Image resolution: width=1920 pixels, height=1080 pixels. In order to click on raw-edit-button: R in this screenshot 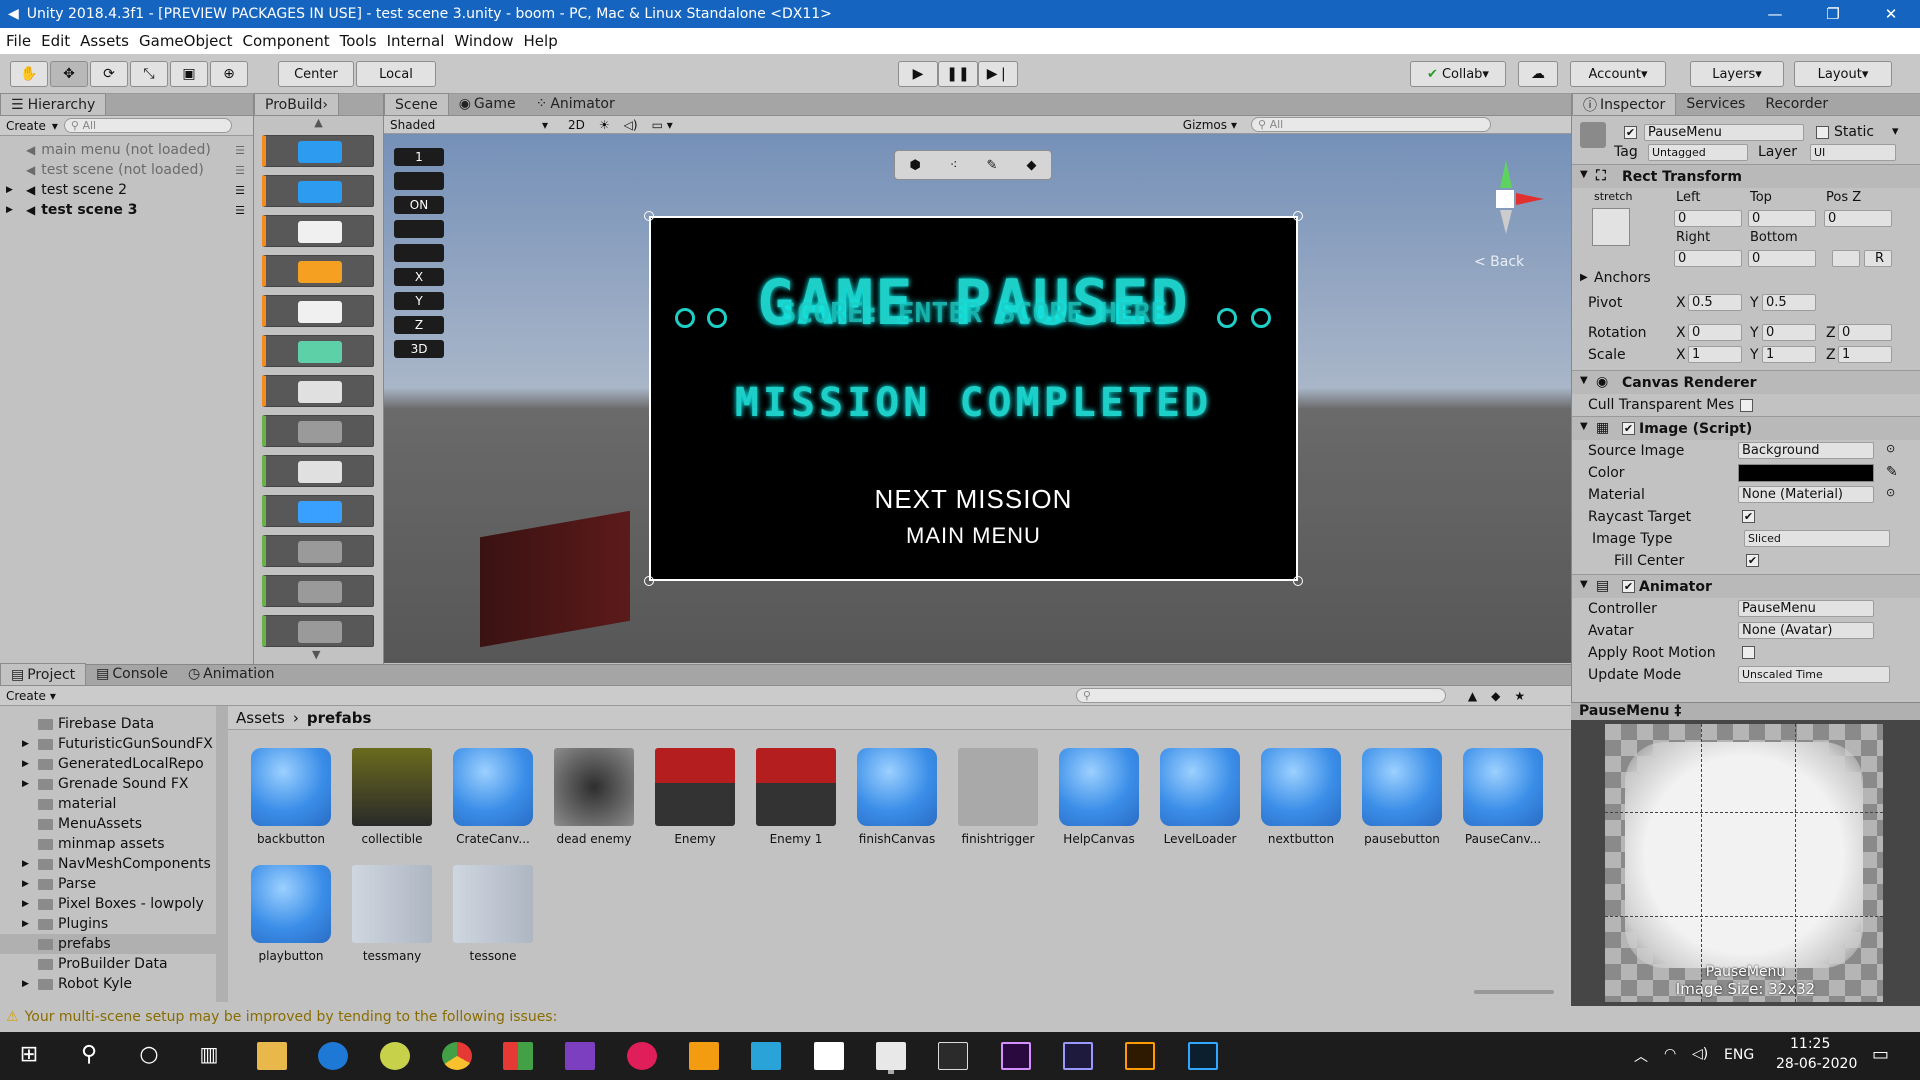, I will do `click(1878, 258)`.